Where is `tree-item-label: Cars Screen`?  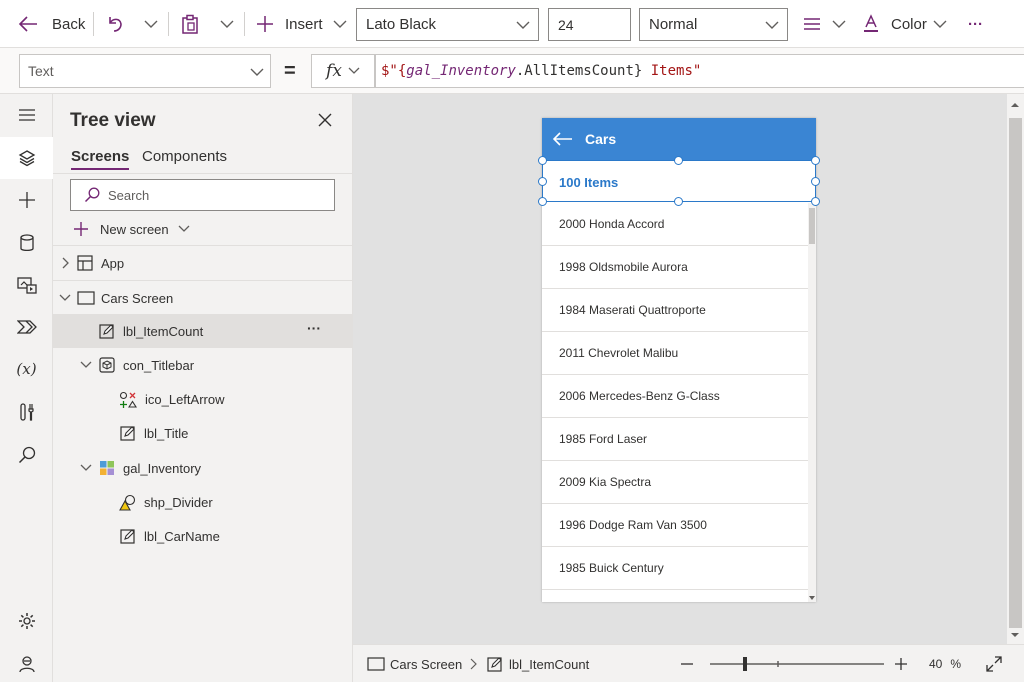 tree-item-label: Cars Screen is located at coordinates (137, 298).